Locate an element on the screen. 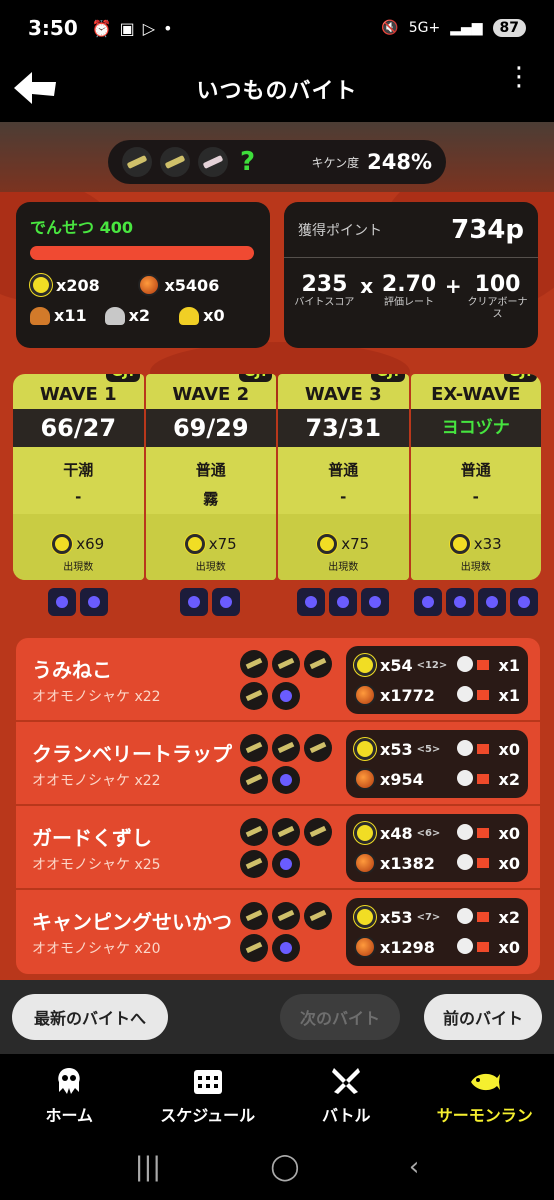 This screenshot has width=554, height=1200. previous-job-button: 前のバイト is located at coordinates (483, 1017).